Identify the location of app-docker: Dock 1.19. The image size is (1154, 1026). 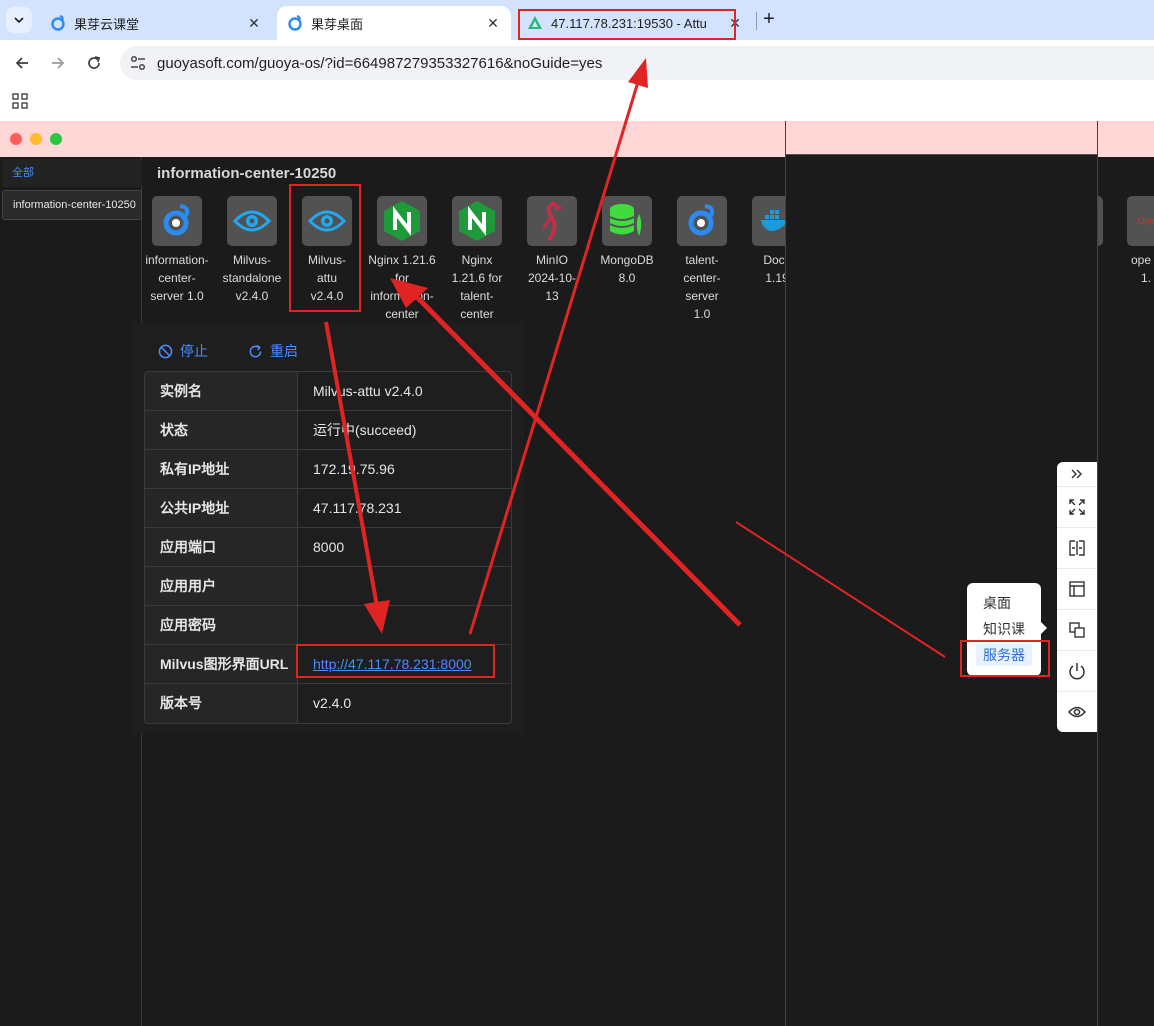
(762, 241).